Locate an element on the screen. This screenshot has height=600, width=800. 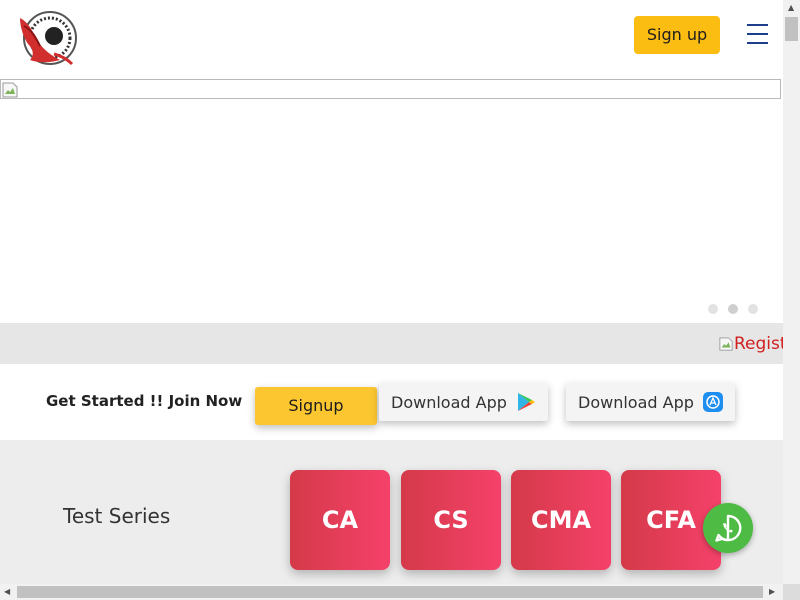
download-ios-button: Download App is located at coordinates (650, 402).